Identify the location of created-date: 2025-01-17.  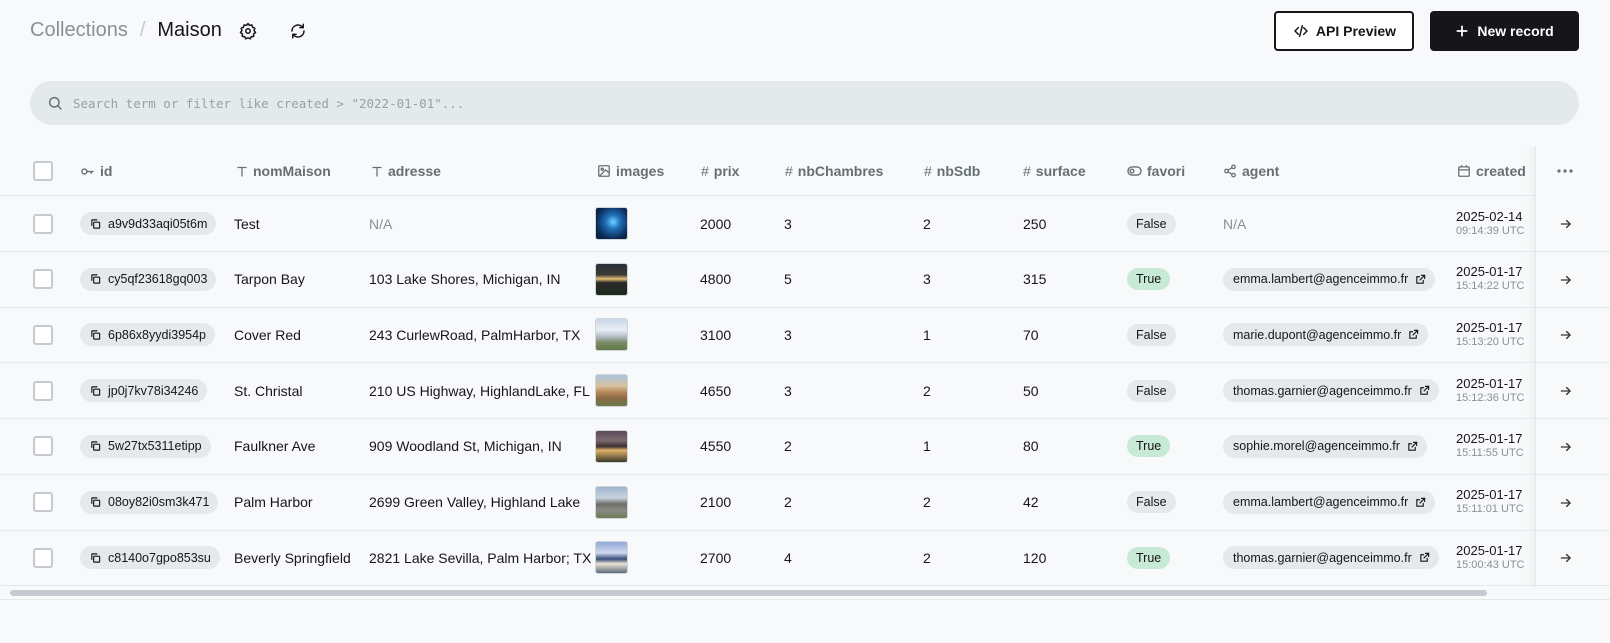
(1489, 383).